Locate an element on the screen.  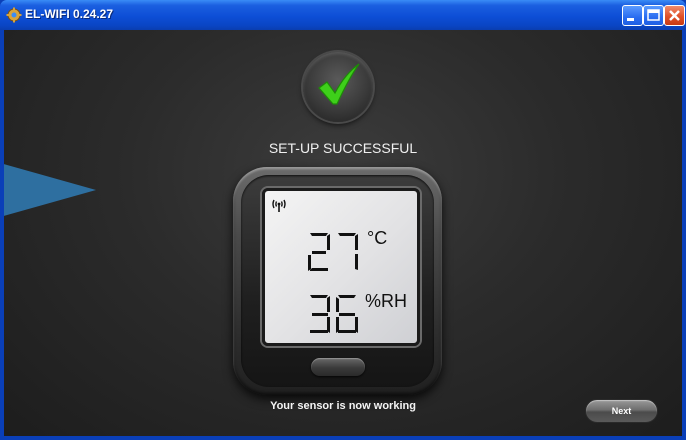
arrow-right-icon is located at coordinates (50, 190).